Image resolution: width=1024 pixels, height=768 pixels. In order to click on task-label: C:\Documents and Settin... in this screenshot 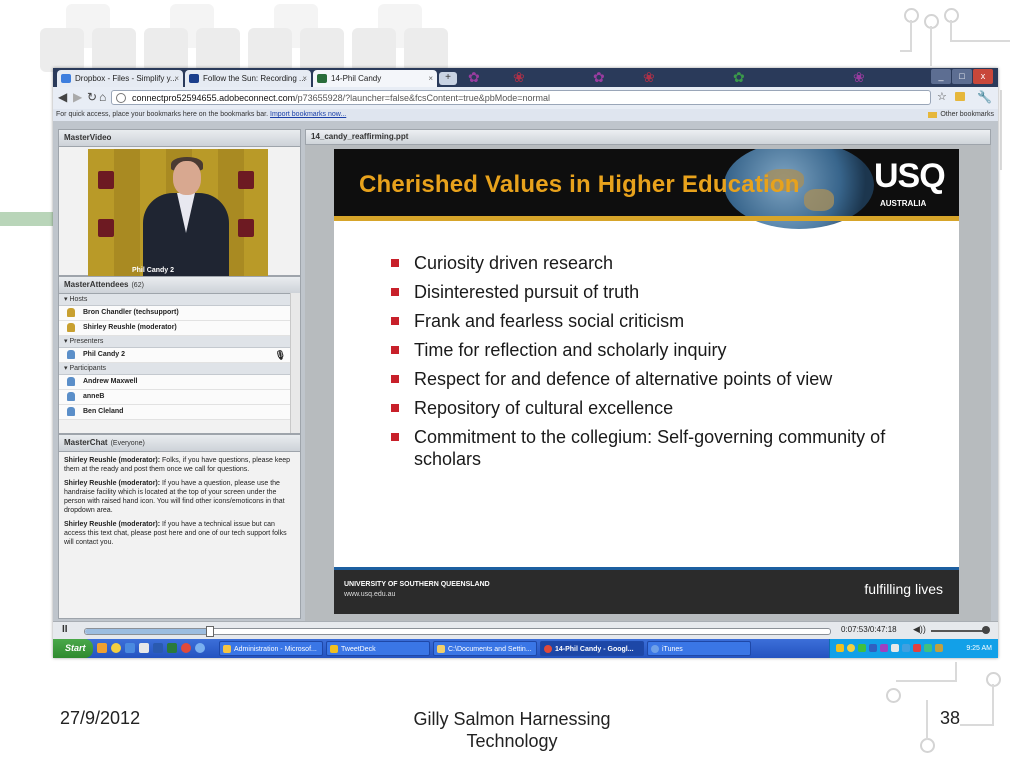, I will do `click(490, 649)`.